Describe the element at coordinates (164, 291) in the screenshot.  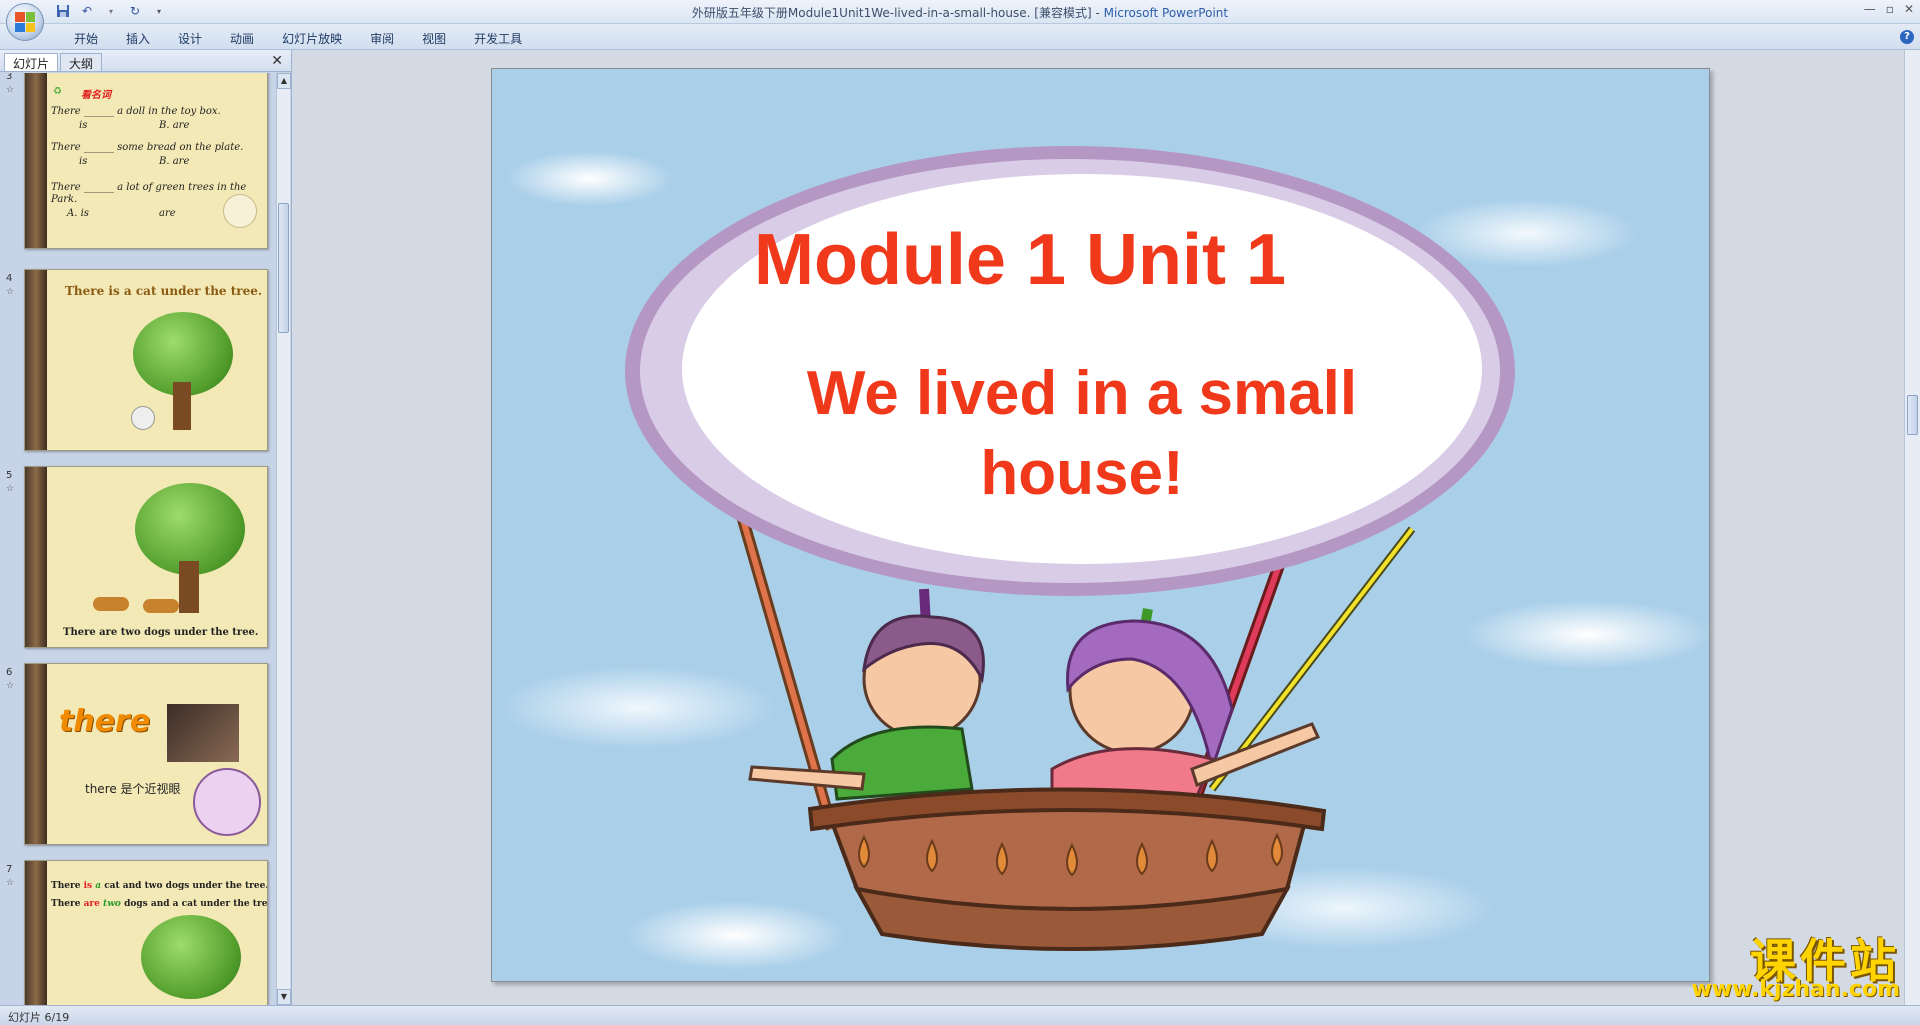
I see `thumb-caption: There is a cat under the tree.` at that location.